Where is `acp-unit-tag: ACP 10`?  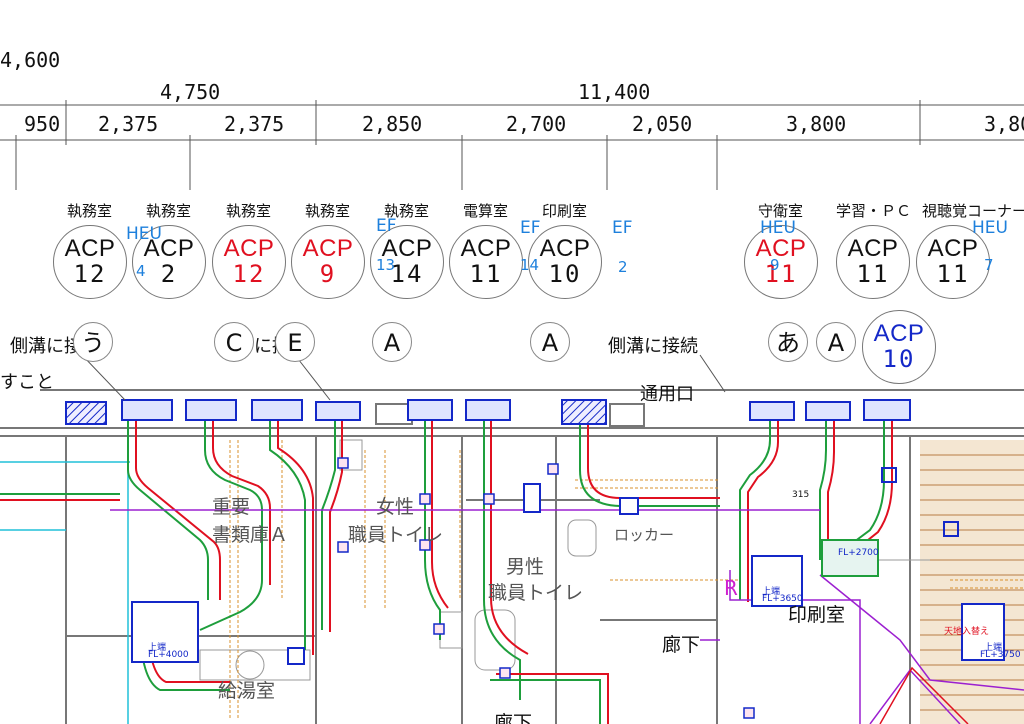 acp-unit-tag: ACP 10 is located at coordinates (899, 347).